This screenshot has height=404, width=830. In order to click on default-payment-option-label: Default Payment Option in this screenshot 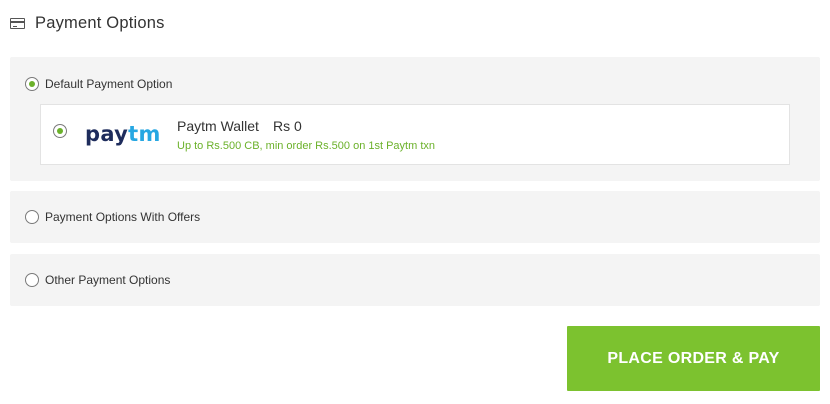, I will do `click(109, 84)`.